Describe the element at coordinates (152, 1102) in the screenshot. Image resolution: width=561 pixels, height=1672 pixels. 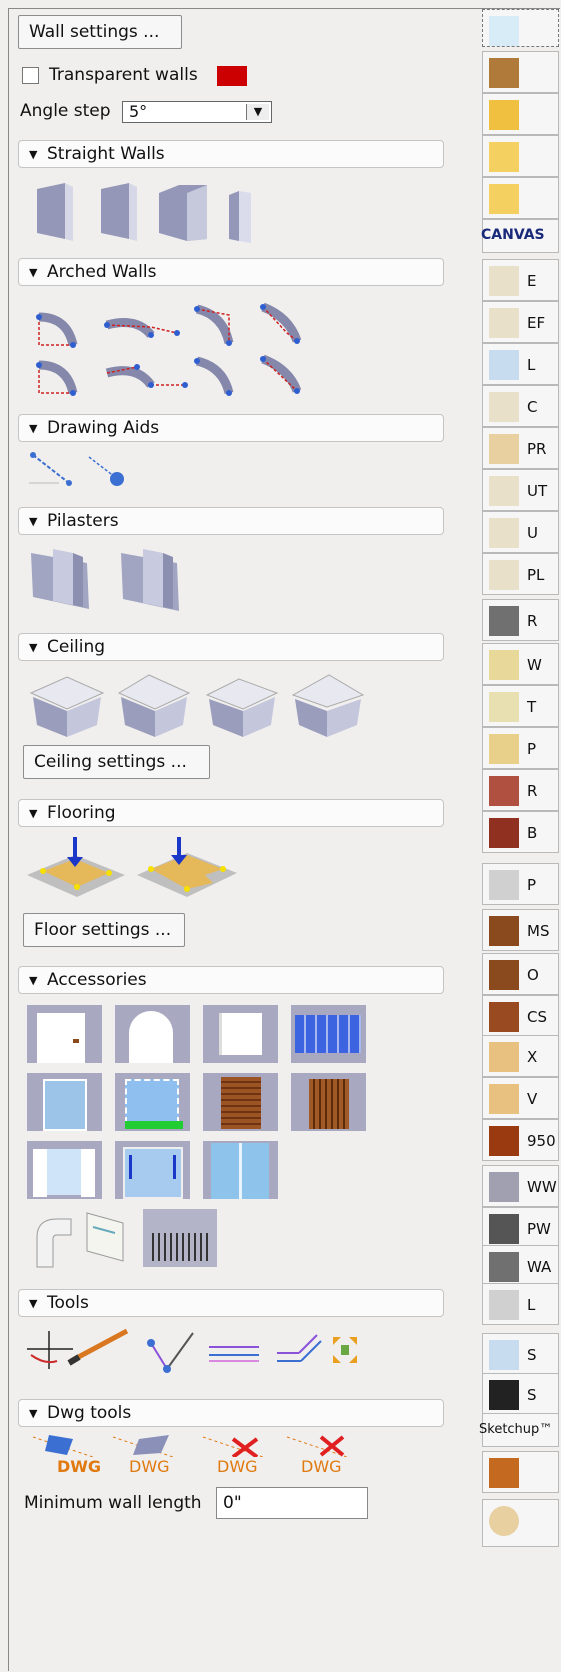
I see `window-sill-icon` at that location.